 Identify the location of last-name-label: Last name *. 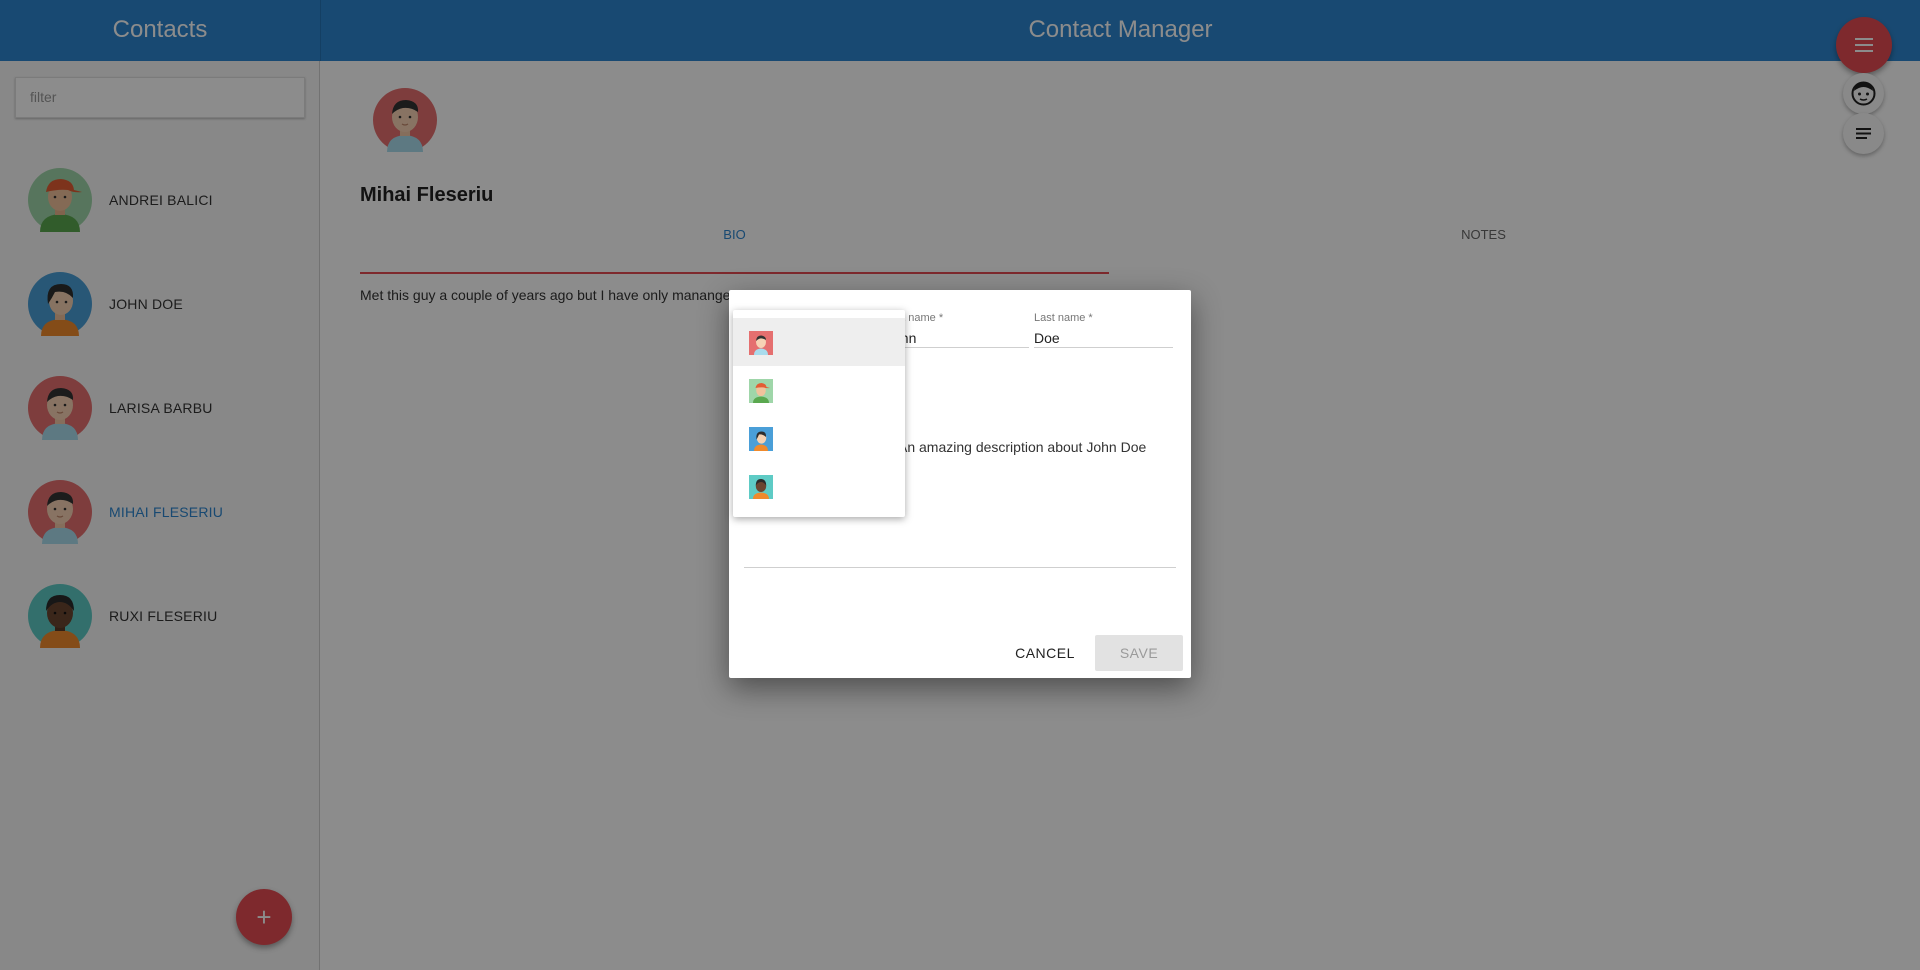
(1063, 318).